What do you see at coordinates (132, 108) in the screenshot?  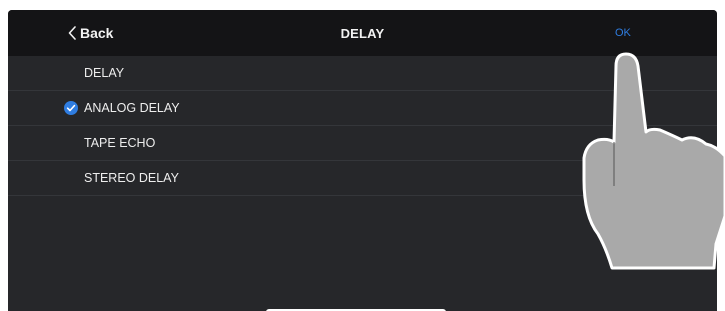 I see `list-item-label: ANALOG DELAY` at bounding box center [132, 108].